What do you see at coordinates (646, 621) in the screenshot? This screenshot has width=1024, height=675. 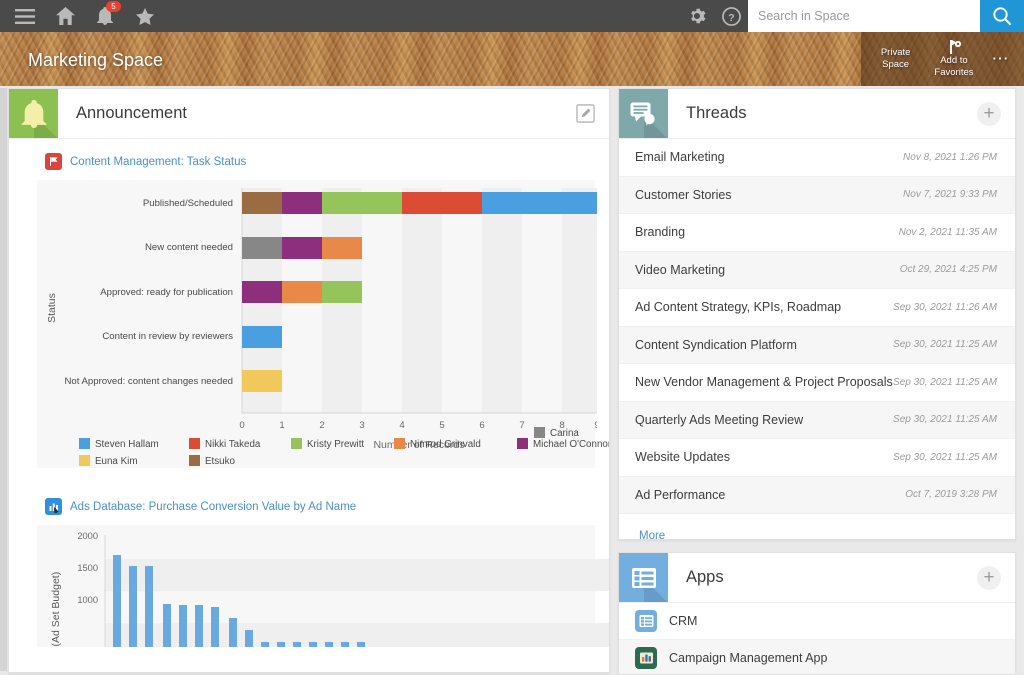 I see `list-grid-icon` at bounding box center [646, 621].